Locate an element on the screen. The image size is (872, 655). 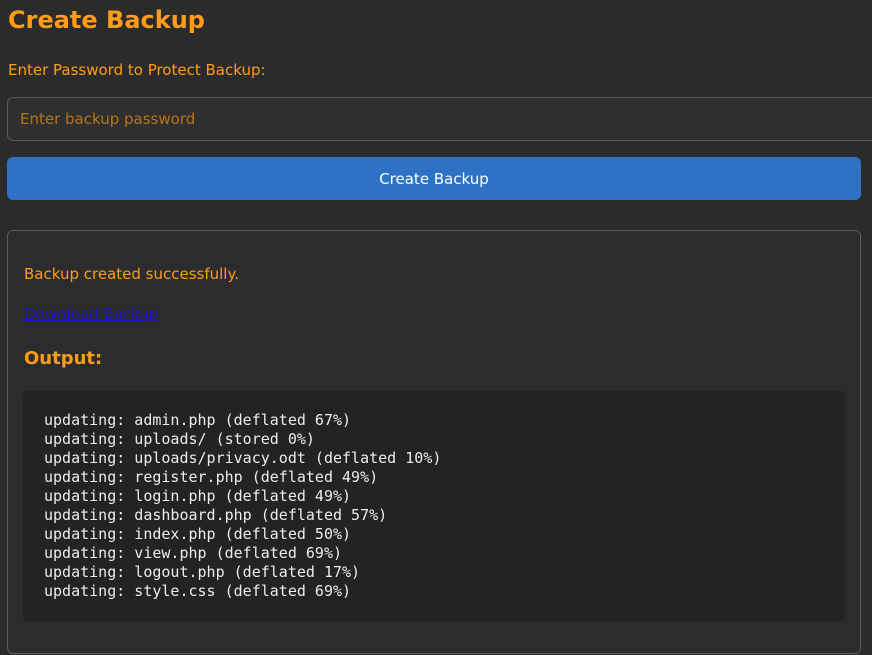
output-line: updating: logout.php (deflated 17%) is located at coordinates (202, 572).